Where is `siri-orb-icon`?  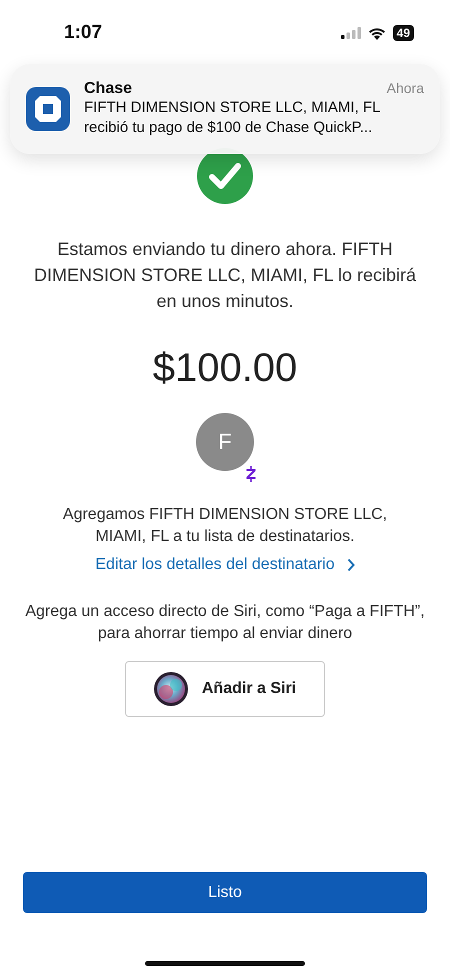 siri-orb-icon is located at coordinates (171, 689).